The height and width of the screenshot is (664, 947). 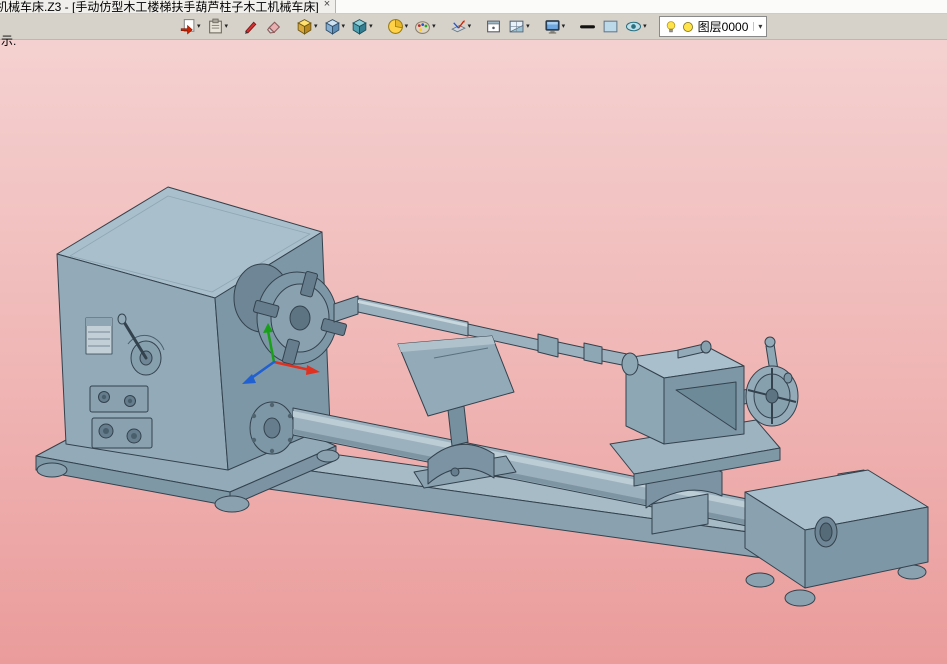 What do you see at coordinates (304, 26) in the screenshot?
I see `cube-yellow-icon` at bounding box center [304, 26].